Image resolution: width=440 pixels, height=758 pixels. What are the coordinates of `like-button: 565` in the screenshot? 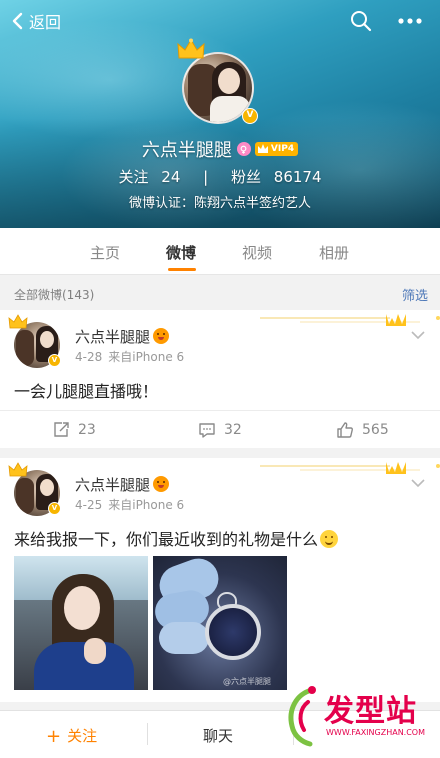 It's located at (362, 430).